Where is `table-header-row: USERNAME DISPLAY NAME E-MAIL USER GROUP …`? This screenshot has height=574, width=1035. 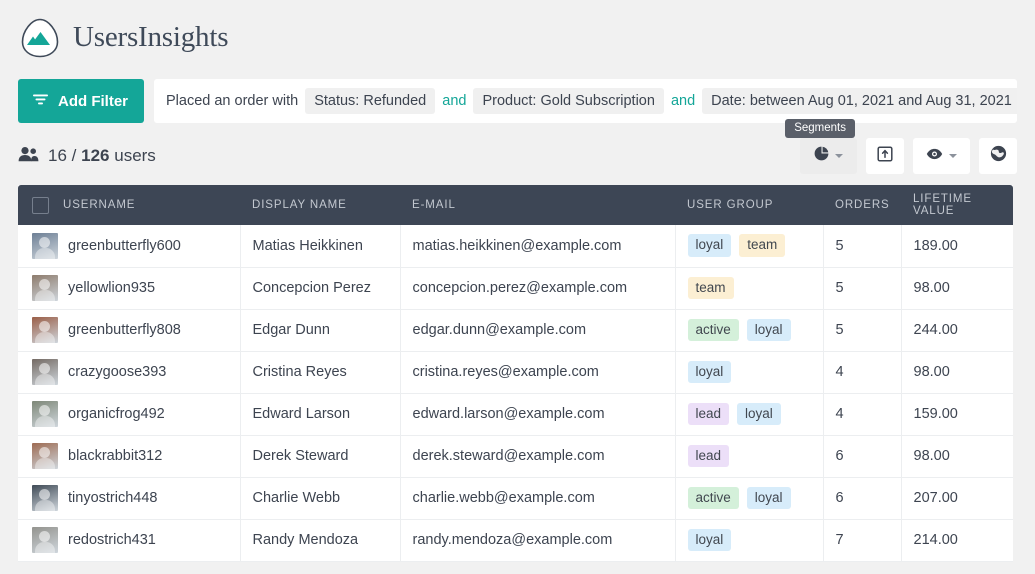
table-header-row: USERNAME DISPLAY NAME E-MAIL USER GROUP … is located at coordinates (515, 205).